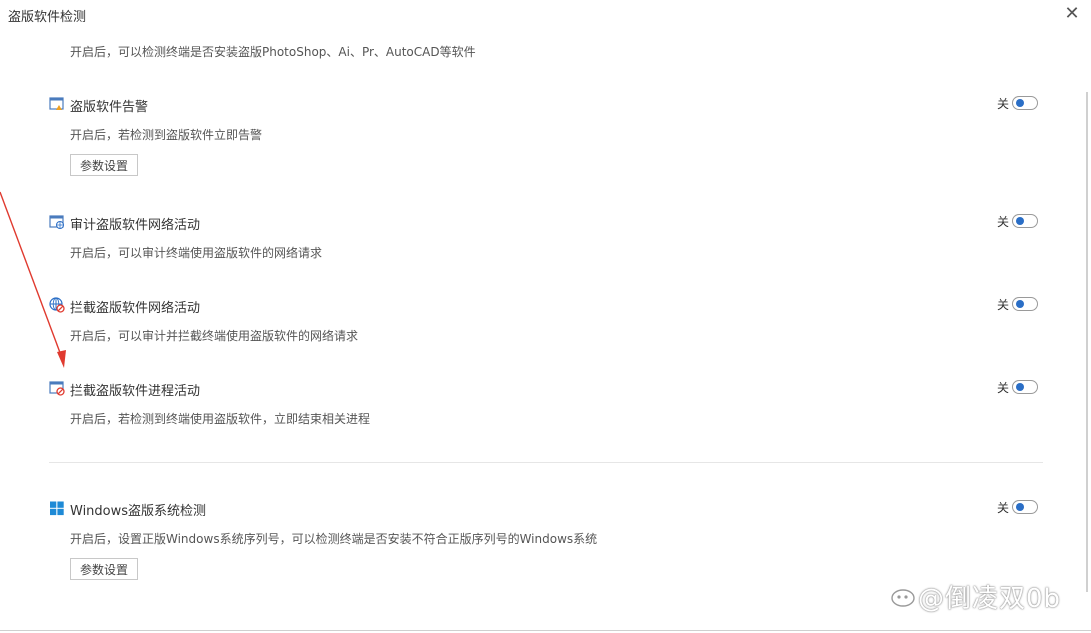  Describe the element at coordinates (135, 308) in the screenshot. I see `setting-title: 拦截盗版软件网络活动` at that location.